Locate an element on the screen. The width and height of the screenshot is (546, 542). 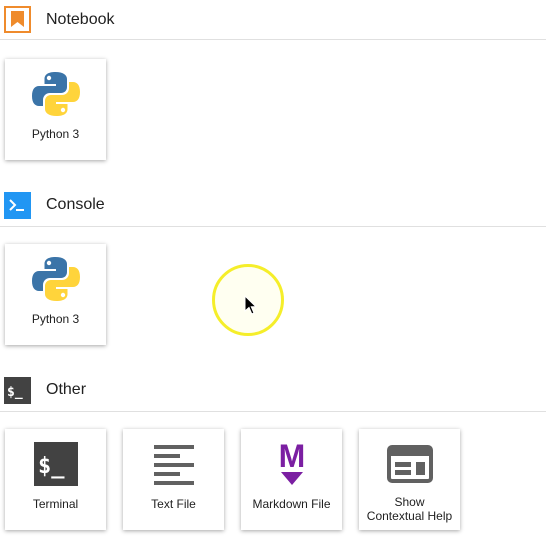
section-title-console: Console is located at coordinates (75, 204).